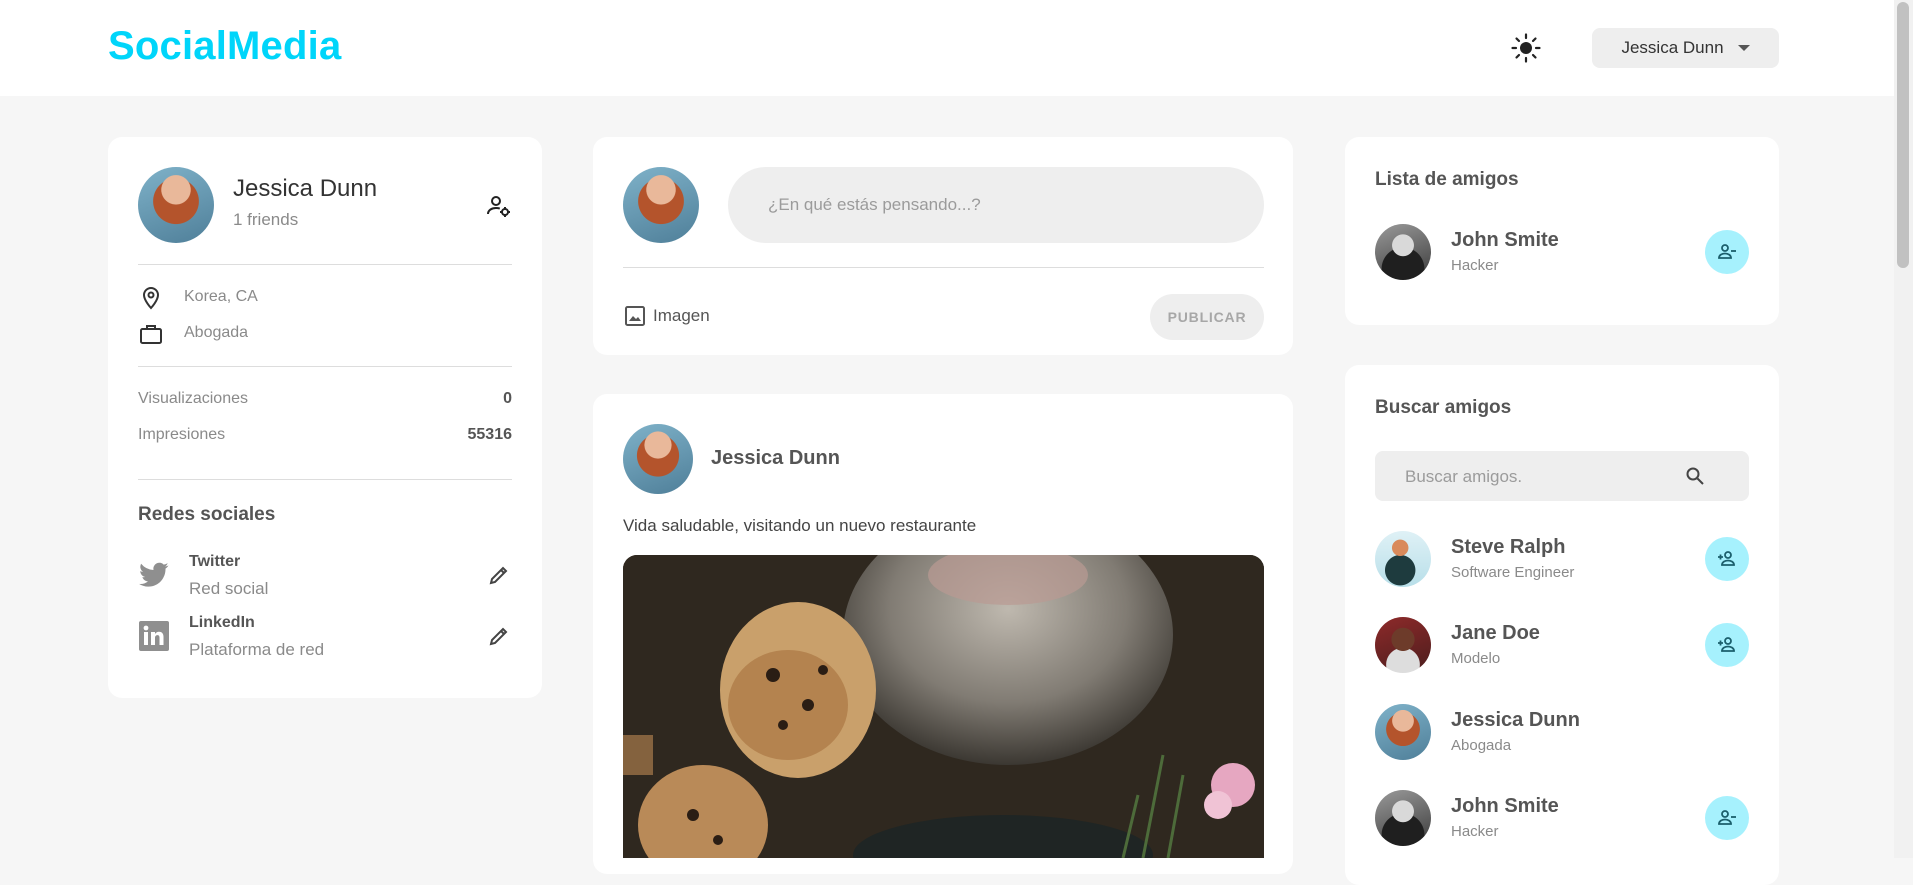  I want to click on search-button, so click(1695, 476).